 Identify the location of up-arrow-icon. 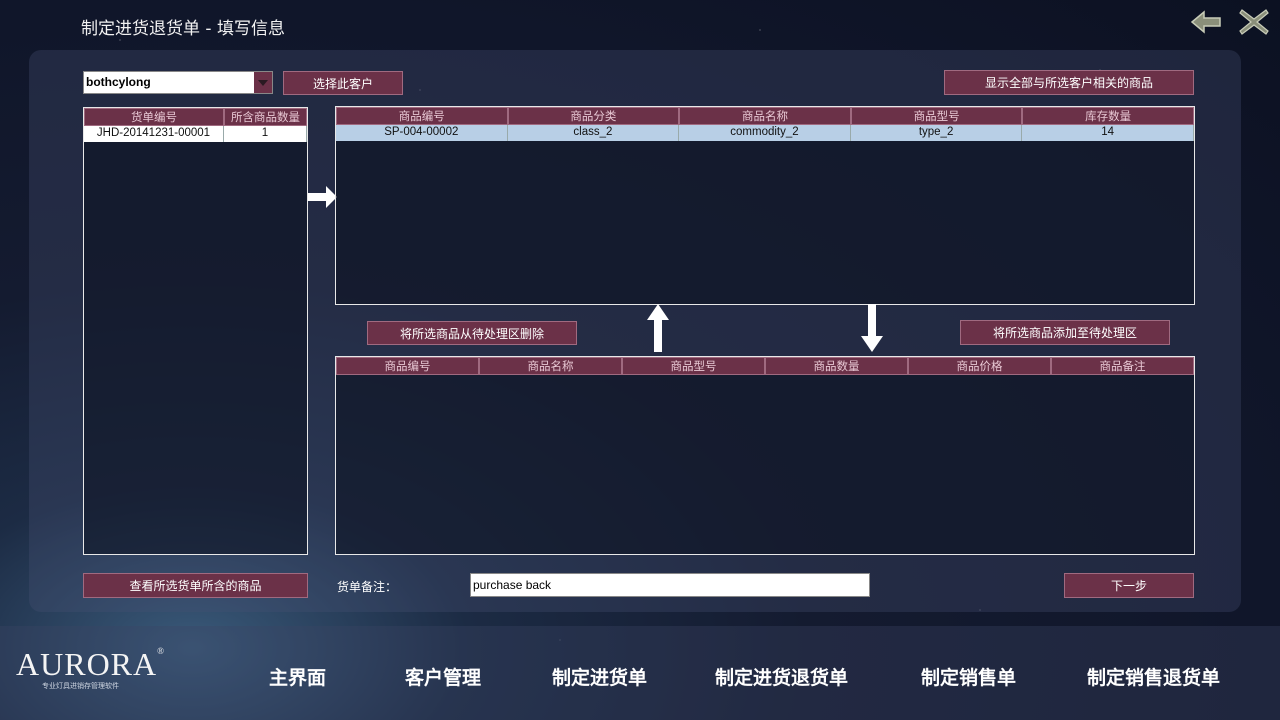
(658, 328).